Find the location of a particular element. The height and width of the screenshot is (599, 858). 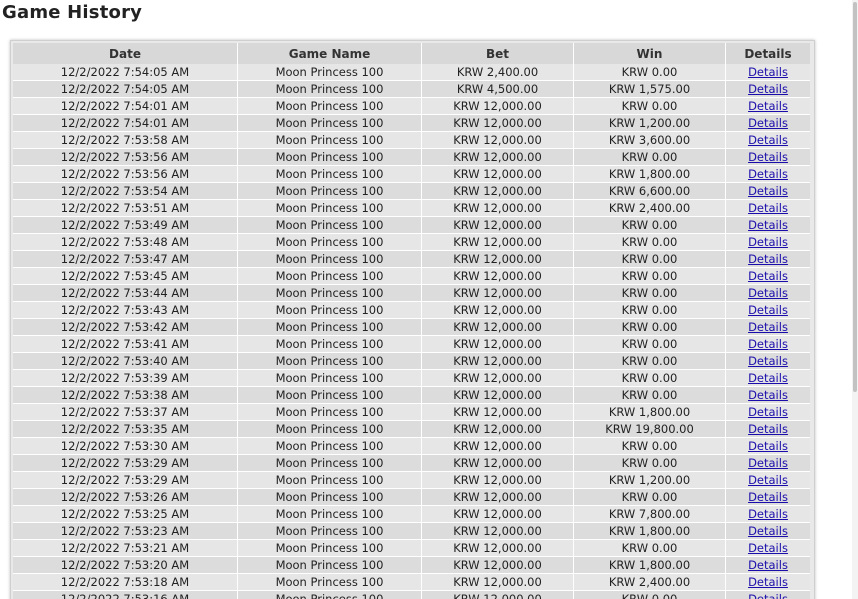

column-header-bet: Bet is located at coordinates (498, 53).